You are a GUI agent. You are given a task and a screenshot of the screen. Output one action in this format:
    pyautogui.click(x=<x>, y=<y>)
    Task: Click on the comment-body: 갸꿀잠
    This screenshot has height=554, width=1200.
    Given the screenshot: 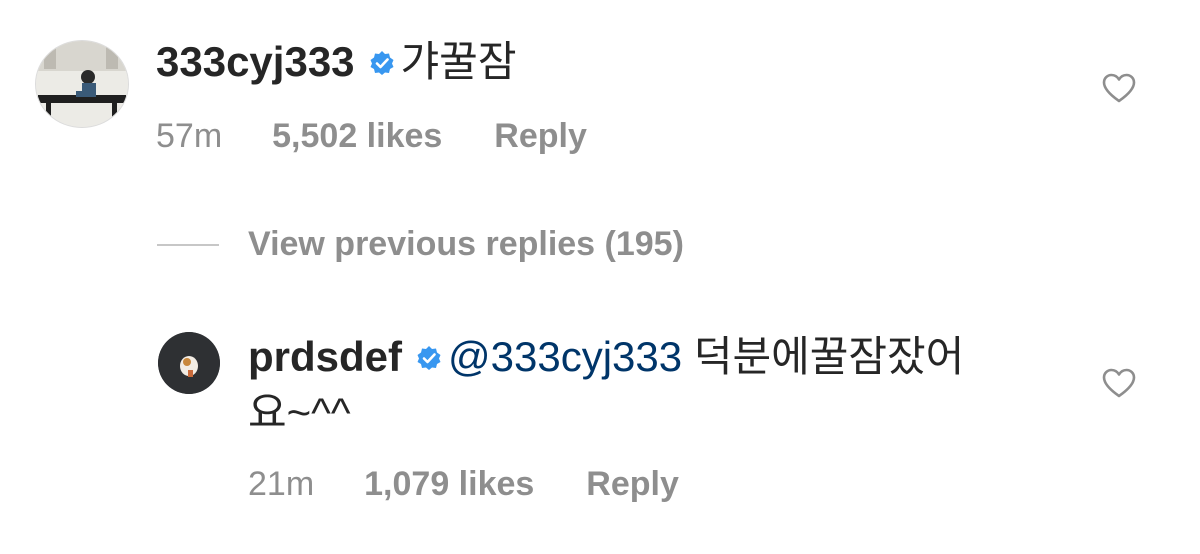 What is the action you would take?
    pyautogui.click(x=458, y=61)
    